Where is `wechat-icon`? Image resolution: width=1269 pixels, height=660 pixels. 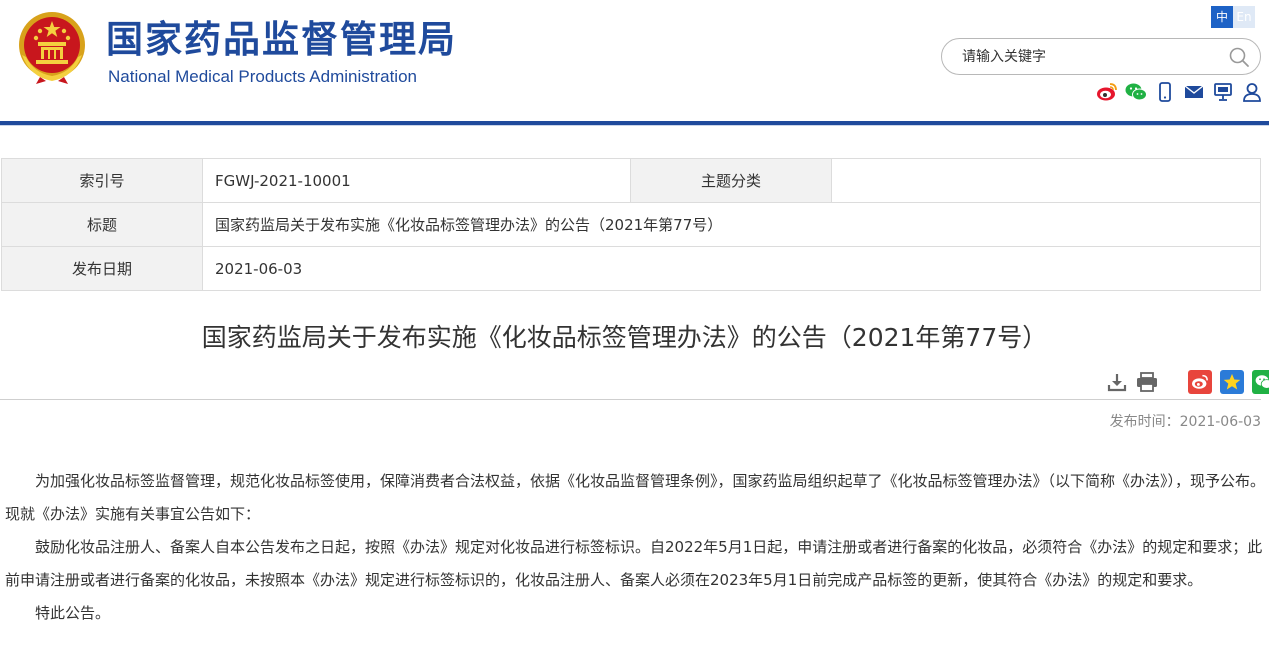
wechat-icon is located at coordinates (1136, 92).